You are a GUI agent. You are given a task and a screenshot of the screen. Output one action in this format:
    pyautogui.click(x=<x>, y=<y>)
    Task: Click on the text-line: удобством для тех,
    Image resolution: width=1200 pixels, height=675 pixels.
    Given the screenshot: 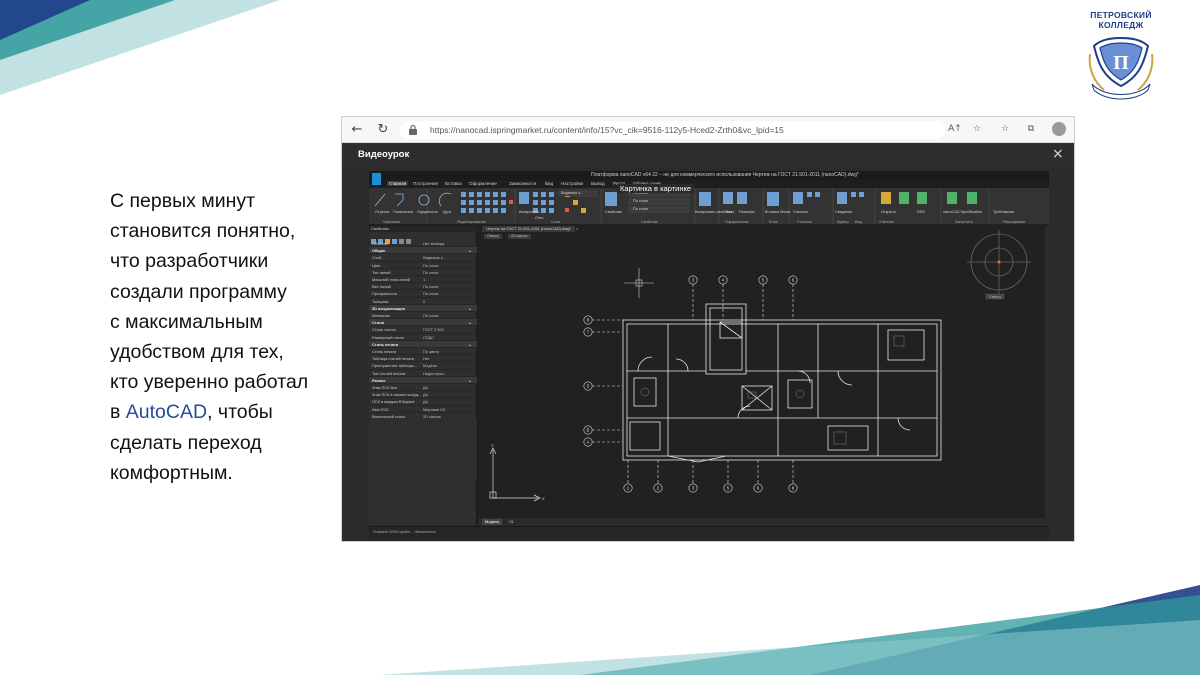 What is the action you would take?
    pyautogui.click(x=197, y=352)
    